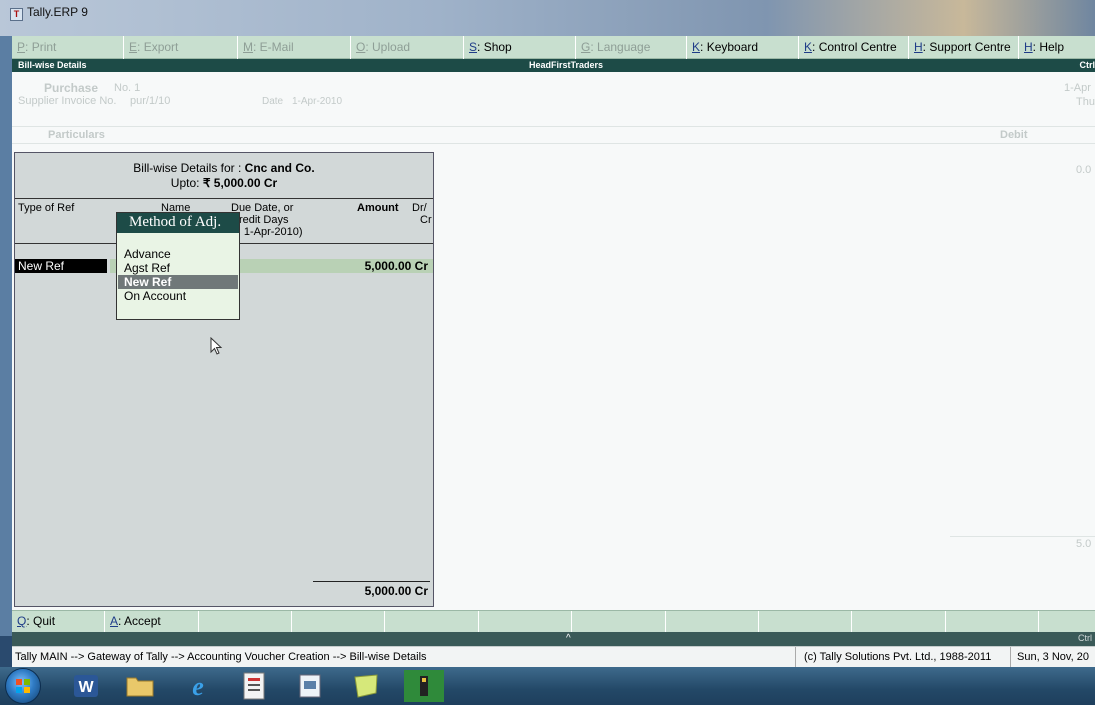  I want to click on email-button: M: E-Mail, so click(294, 47).